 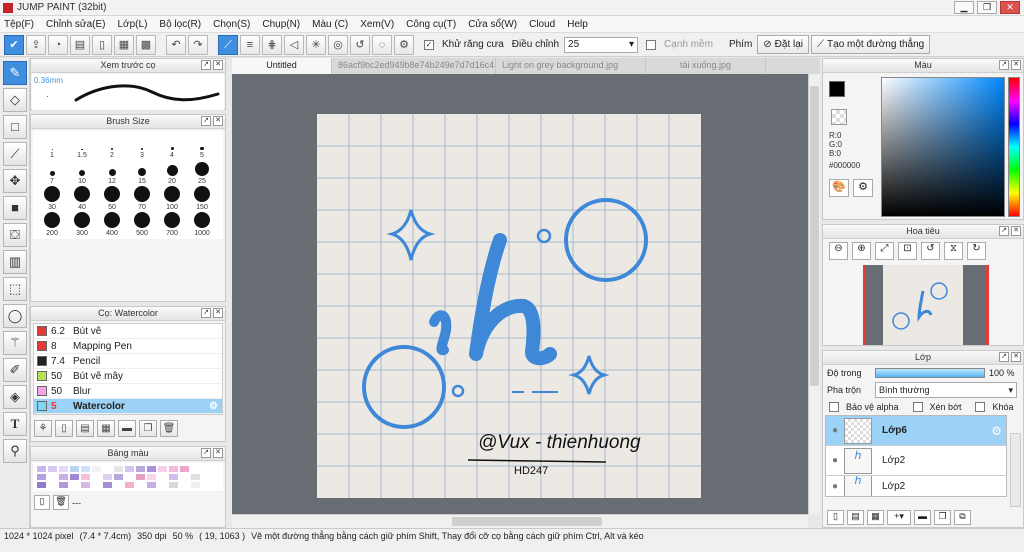 I want to click on brush-tool-icon: ✎, so click(x=15, y=73).